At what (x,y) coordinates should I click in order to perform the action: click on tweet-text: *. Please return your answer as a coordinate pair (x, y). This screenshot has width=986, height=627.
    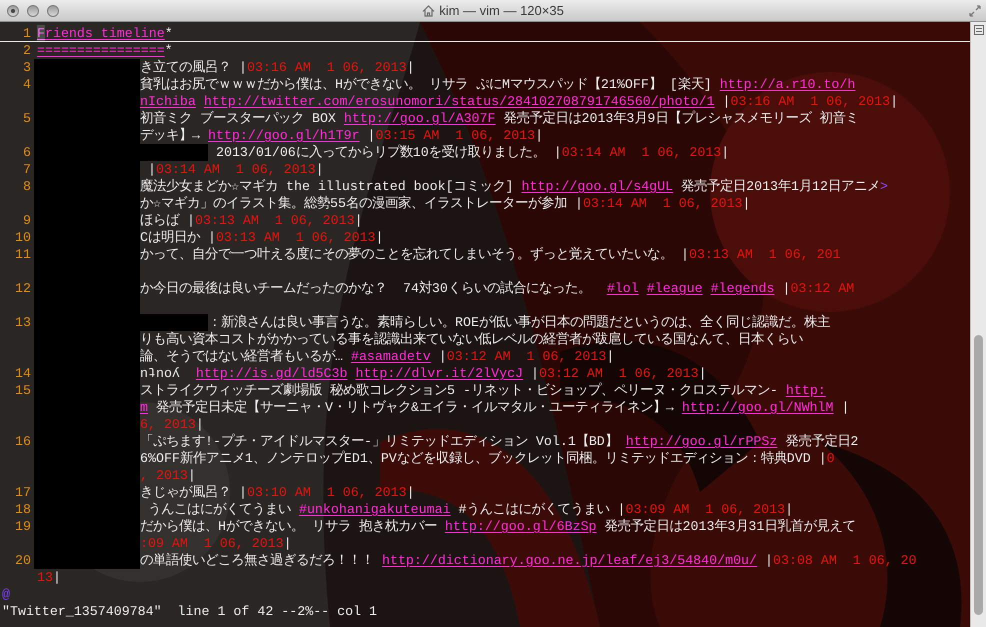
    Looking at the image, I should click on (168, 50).